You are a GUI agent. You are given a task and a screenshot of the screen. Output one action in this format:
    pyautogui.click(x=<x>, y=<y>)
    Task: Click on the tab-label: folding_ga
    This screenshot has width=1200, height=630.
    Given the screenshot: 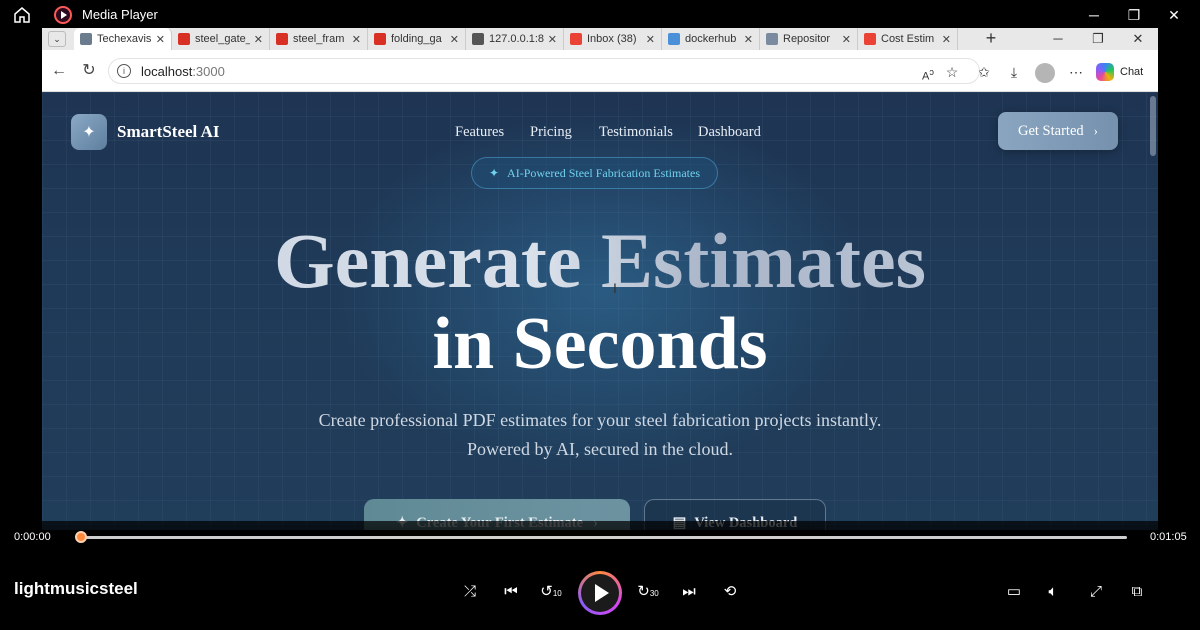 What is the action you would take?
    pyautogui.click(x=416, y=39)
    